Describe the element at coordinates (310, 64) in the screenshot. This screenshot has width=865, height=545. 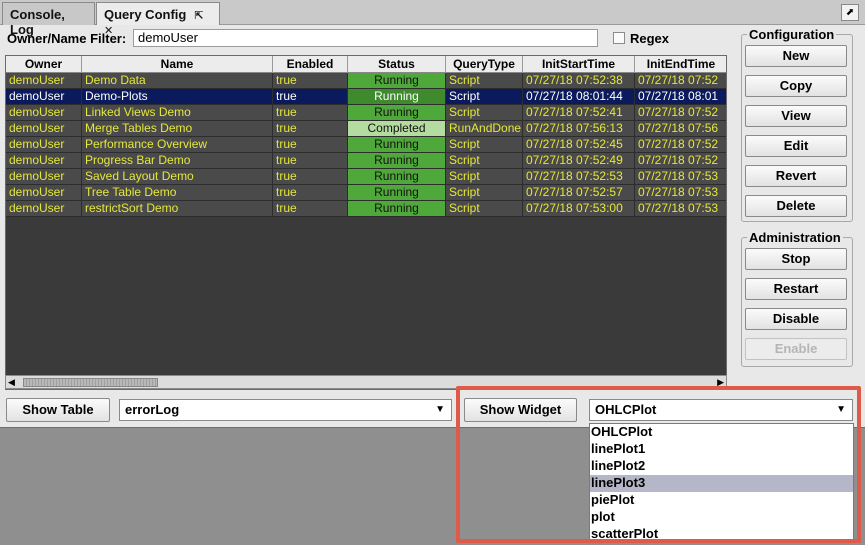
I see `column-header-enabled: Enabled` at that location.